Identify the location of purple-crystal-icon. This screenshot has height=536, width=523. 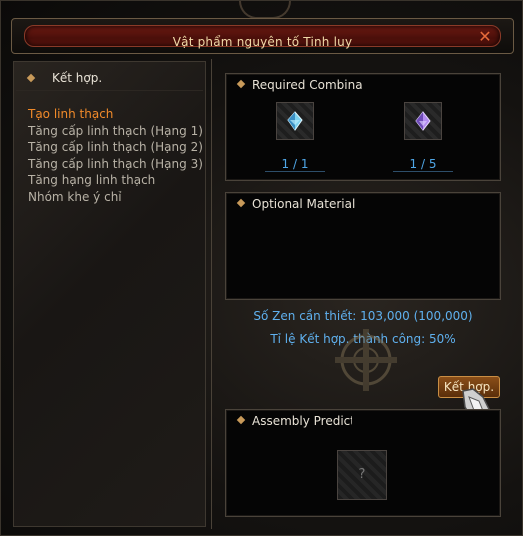
(423, 121).